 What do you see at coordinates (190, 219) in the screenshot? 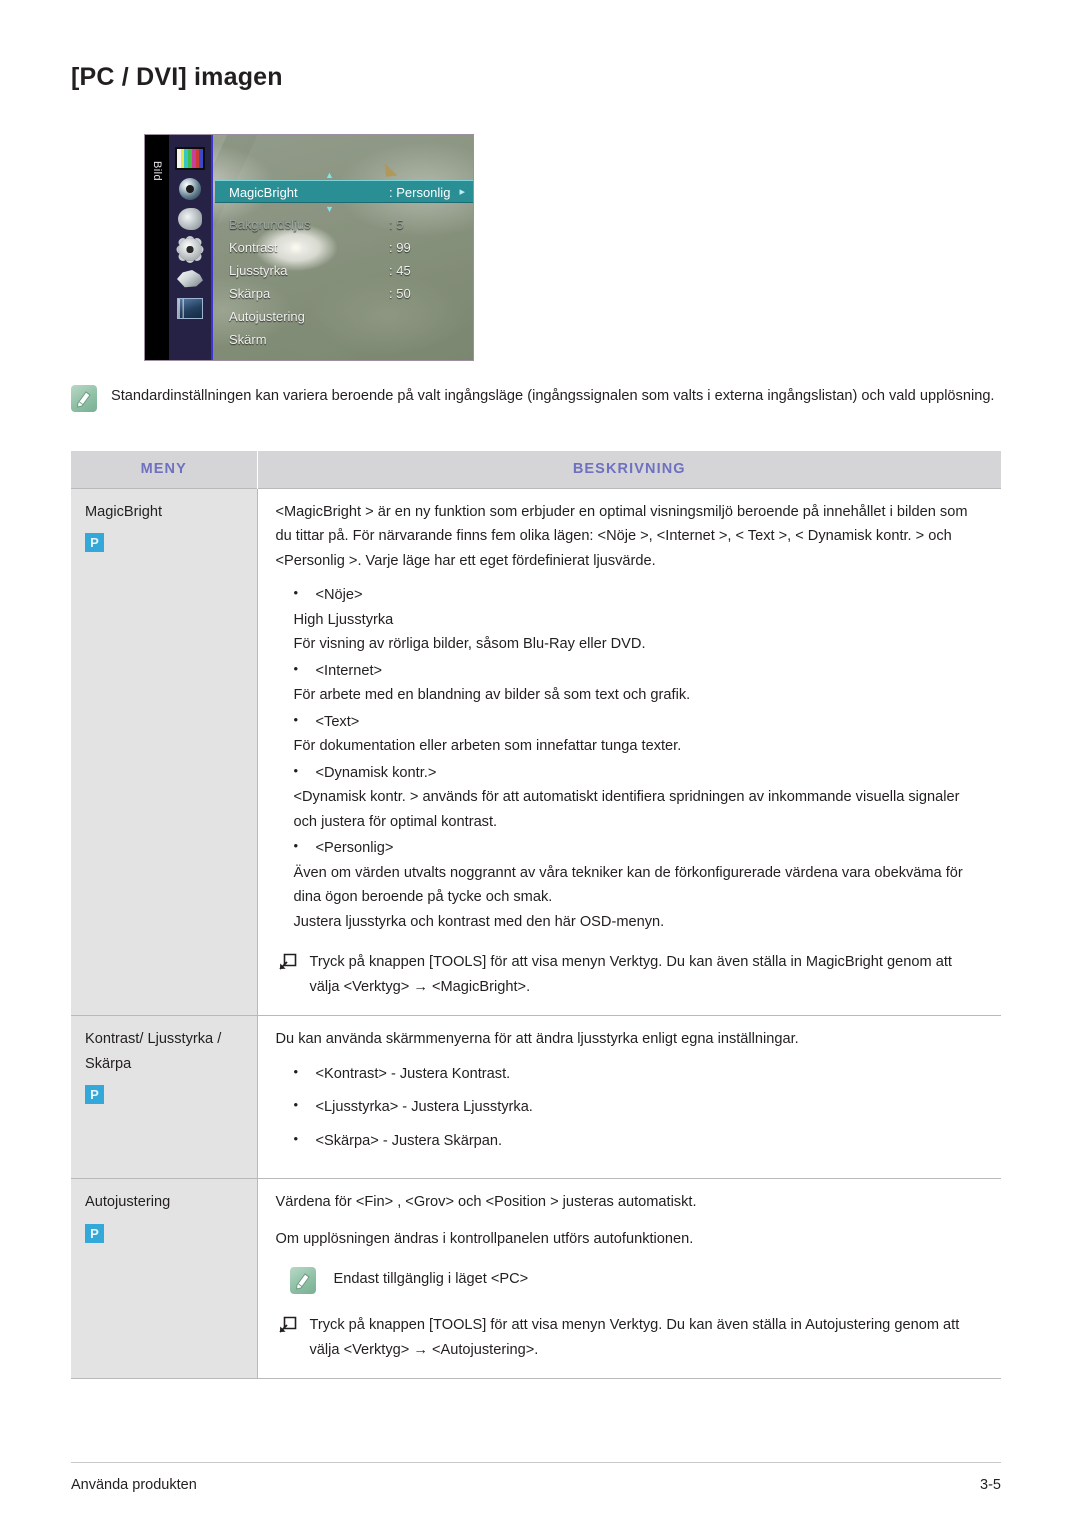
I see `audio-speaker-icon` at bounding box center [190, 219].